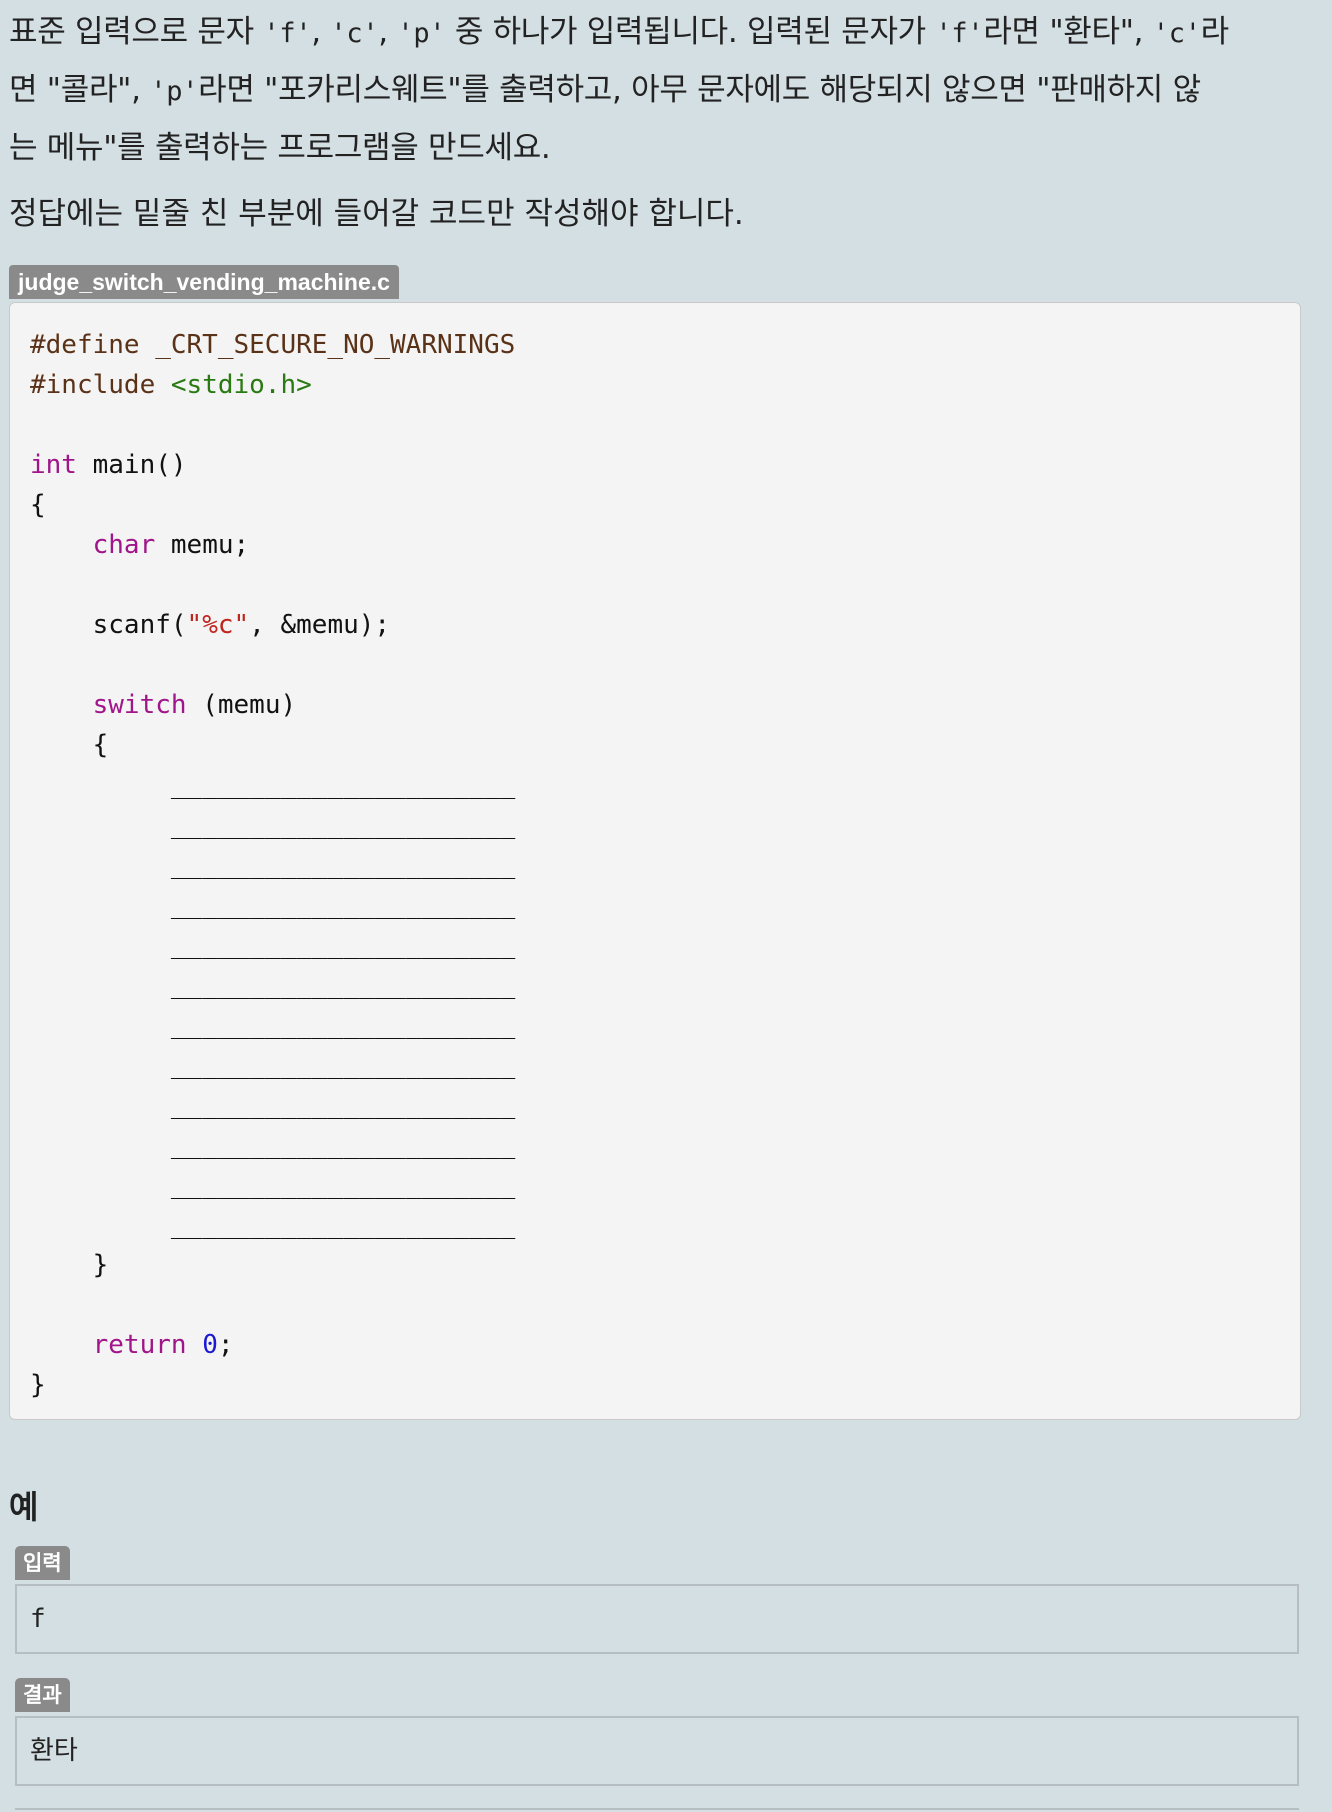 This screenshot has height=1812, width=1332. Describe the element at coordinates (136, 32) in the screenshot. I see `text-span: 표준 입력으로 문자` at that location.